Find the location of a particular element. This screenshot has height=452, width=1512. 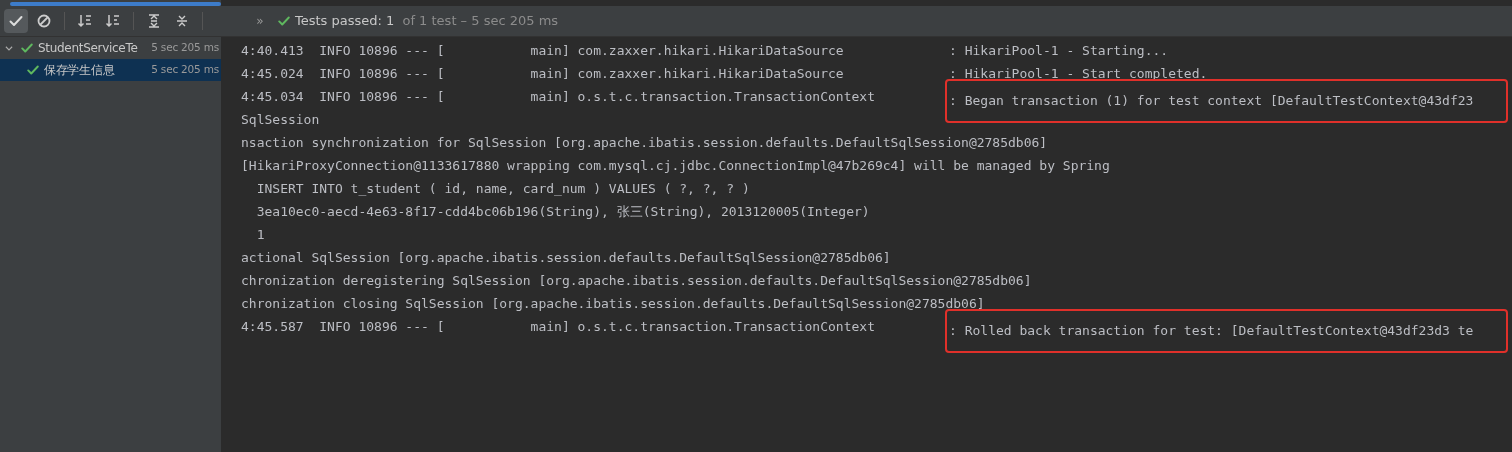

tree-item: 保存学生信息 5 sec 205 ms is located at coordinates (110, 70).